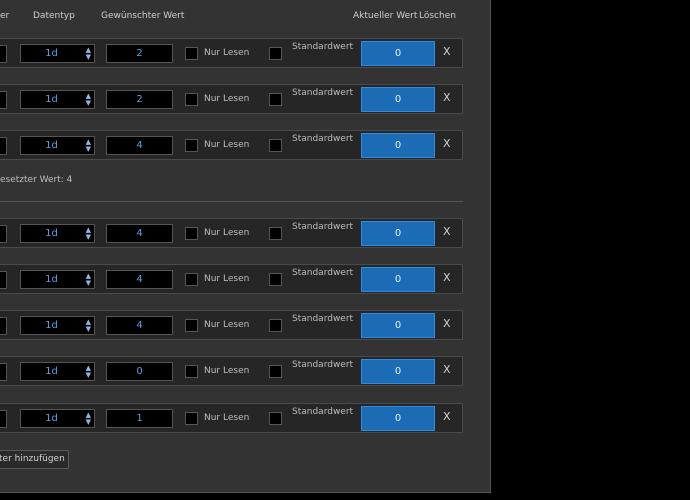 Image resolution: width=690 pixels, height=500 pixels. I want to click on header-col-partial: er, so click(5, 16).